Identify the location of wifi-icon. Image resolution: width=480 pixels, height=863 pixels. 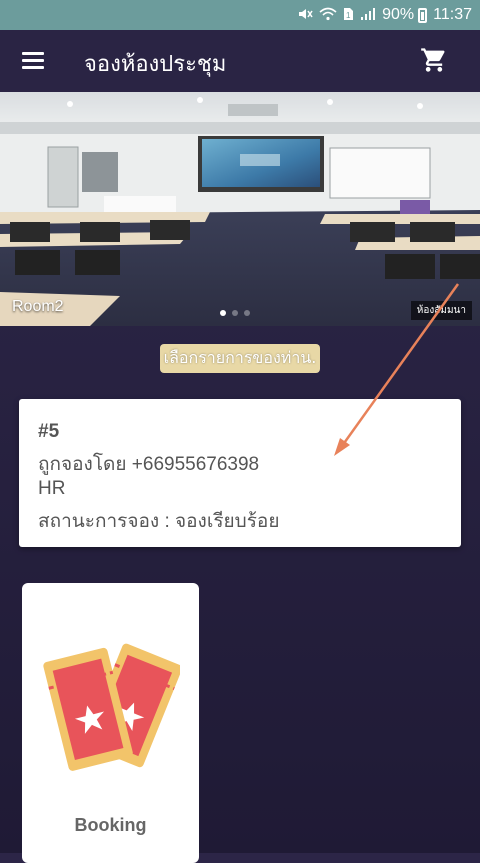
(328, 15).